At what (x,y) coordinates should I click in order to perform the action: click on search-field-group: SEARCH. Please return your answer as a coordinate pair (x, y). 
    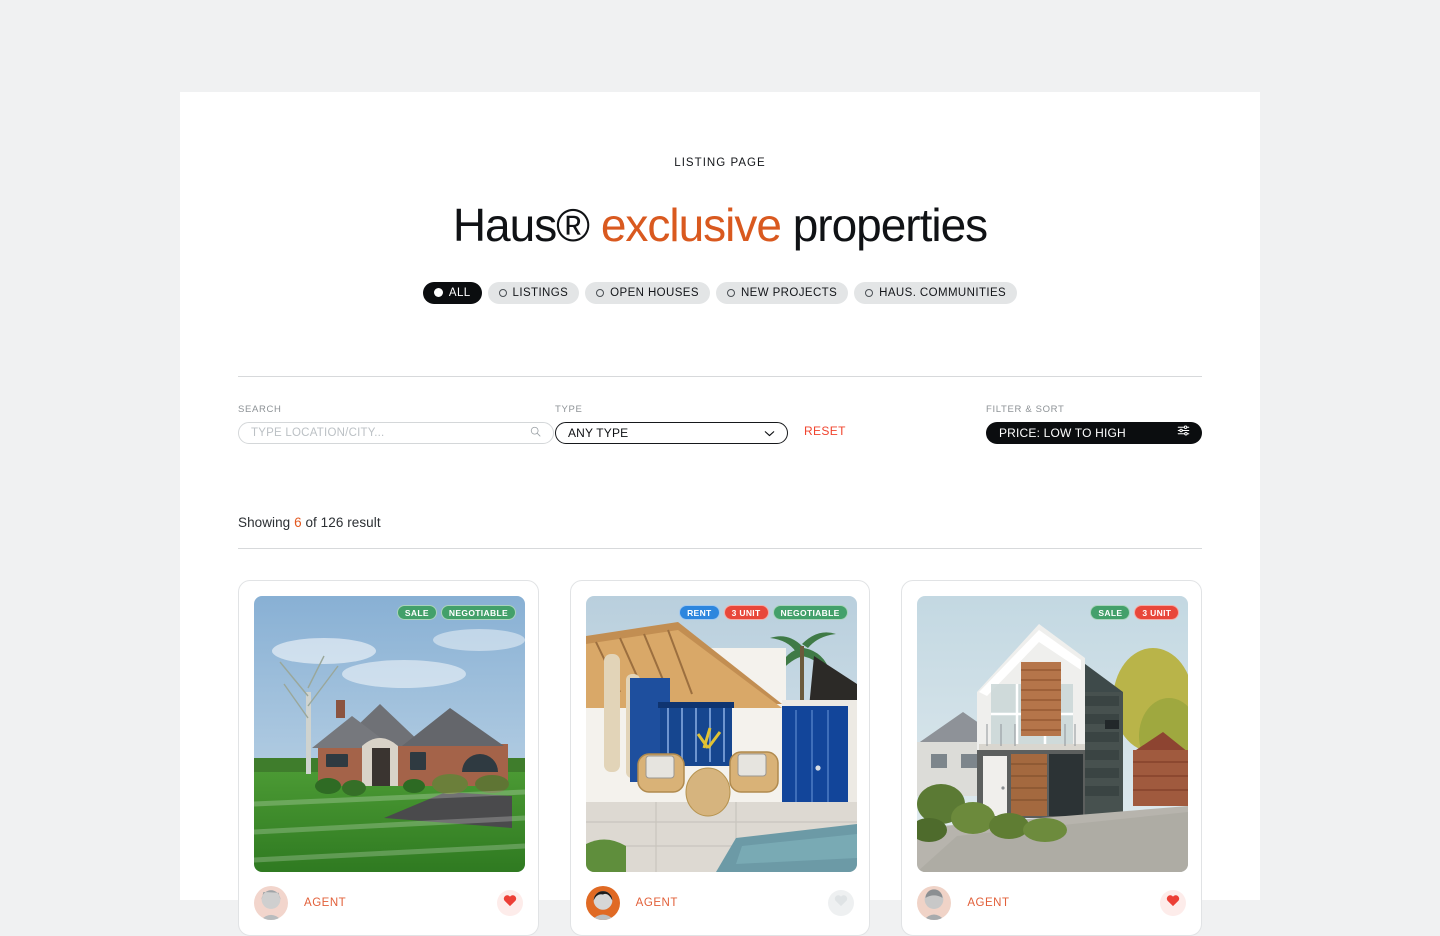
    Looking at the image, I should click on (396, 424).